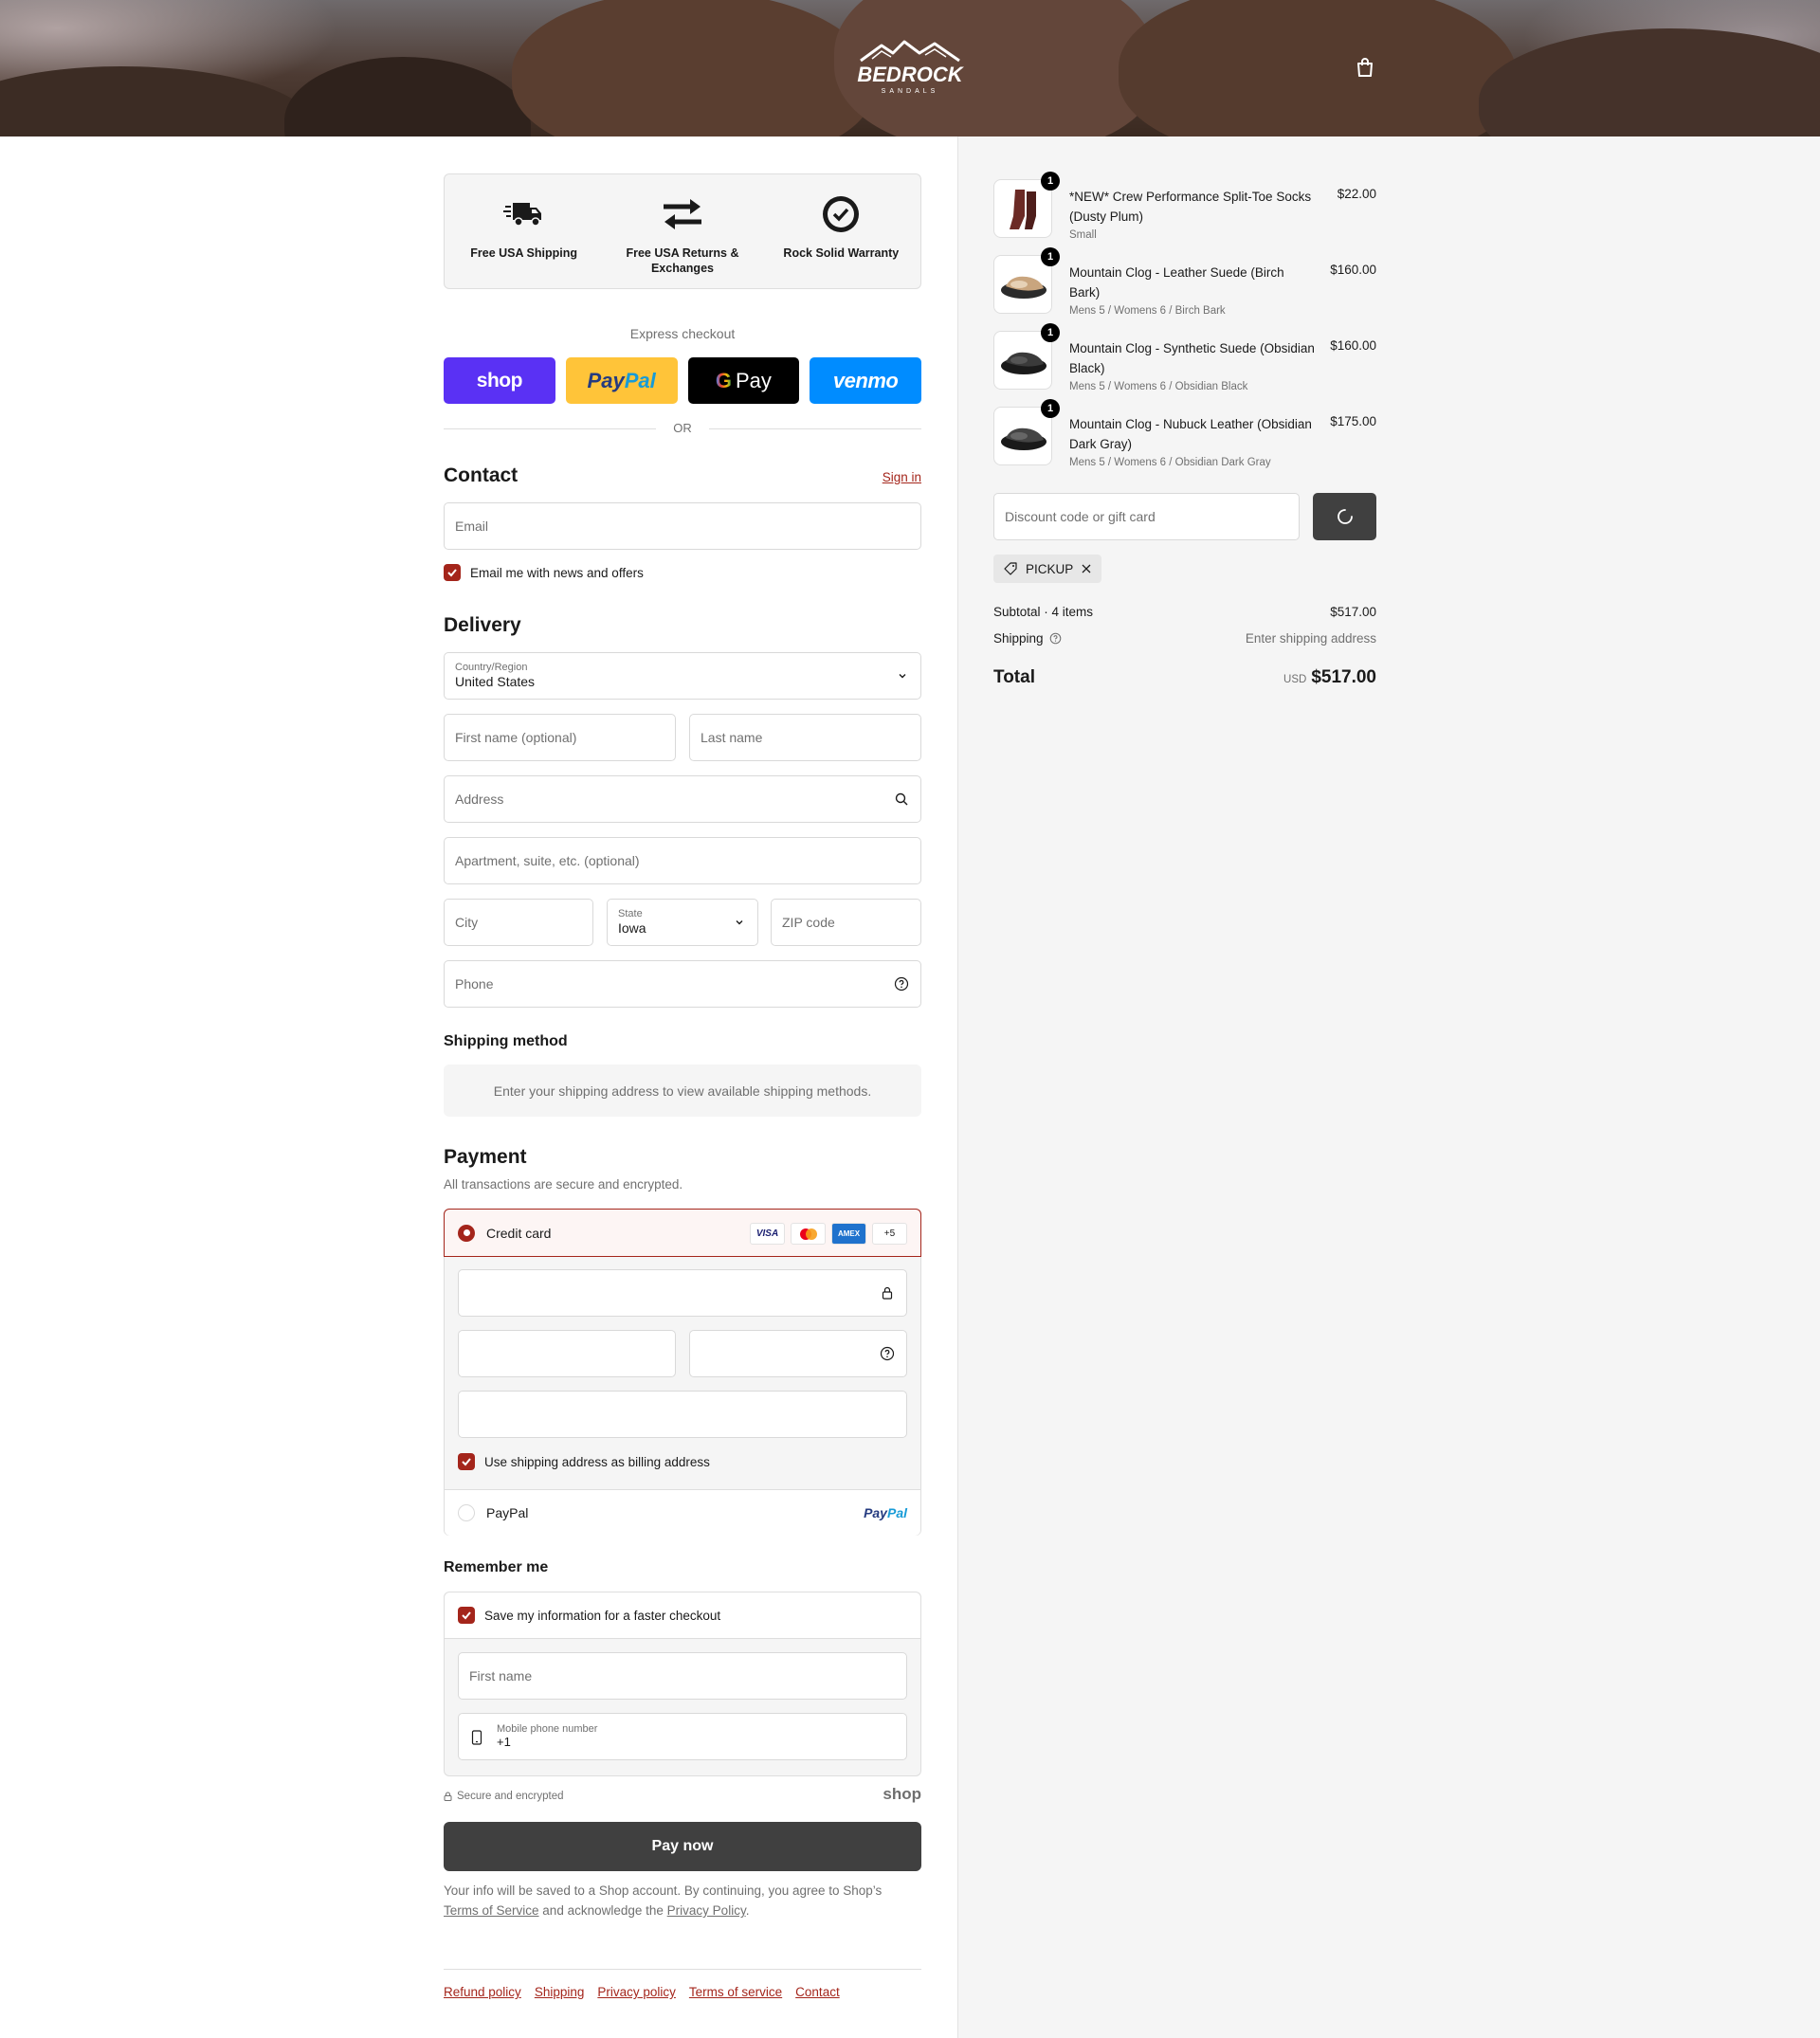 Image resolution: width=1820 pixels, height=2038 pixels. Describe the element at coordinates (682, 860) in the screenshot. I see `apartment-field: Apartment, suite, etc. (optional)` at that location.